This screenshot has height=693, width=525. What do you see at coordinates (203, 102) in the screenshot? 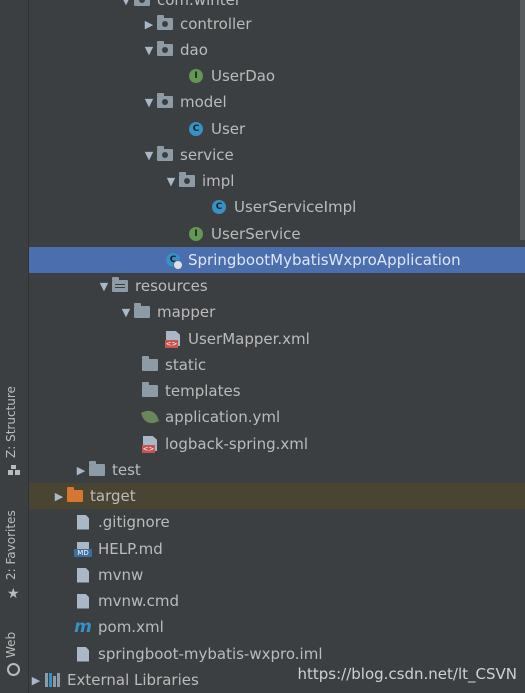
I see `tree-item-label: model` at bounding box center [203, 102].